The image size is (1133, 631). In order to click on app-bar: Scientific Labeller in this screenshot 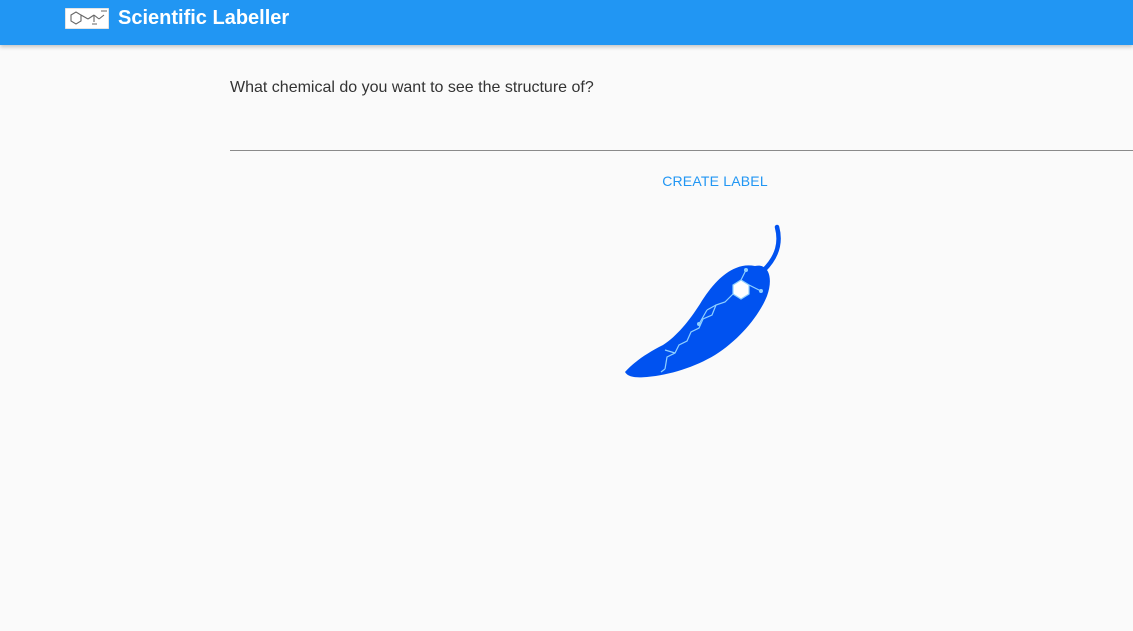, I will do `click(566, 22)`.